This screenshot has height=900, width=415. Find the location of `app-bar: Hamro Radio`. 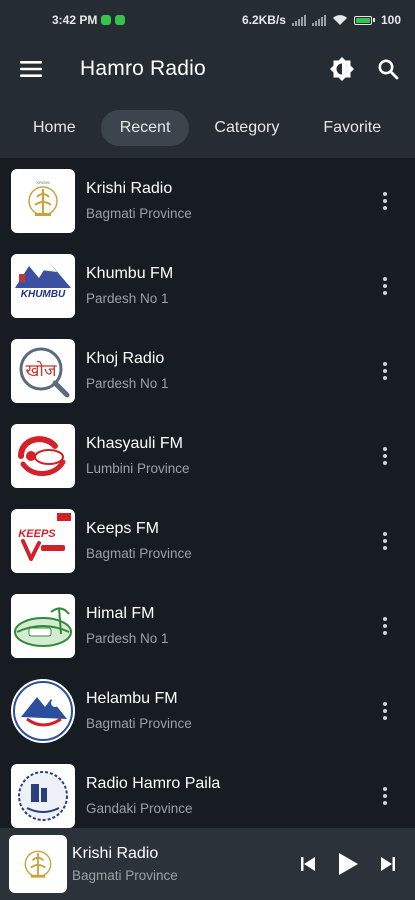

app-bar: Hamro Radio is located at coordinates (207, 69).